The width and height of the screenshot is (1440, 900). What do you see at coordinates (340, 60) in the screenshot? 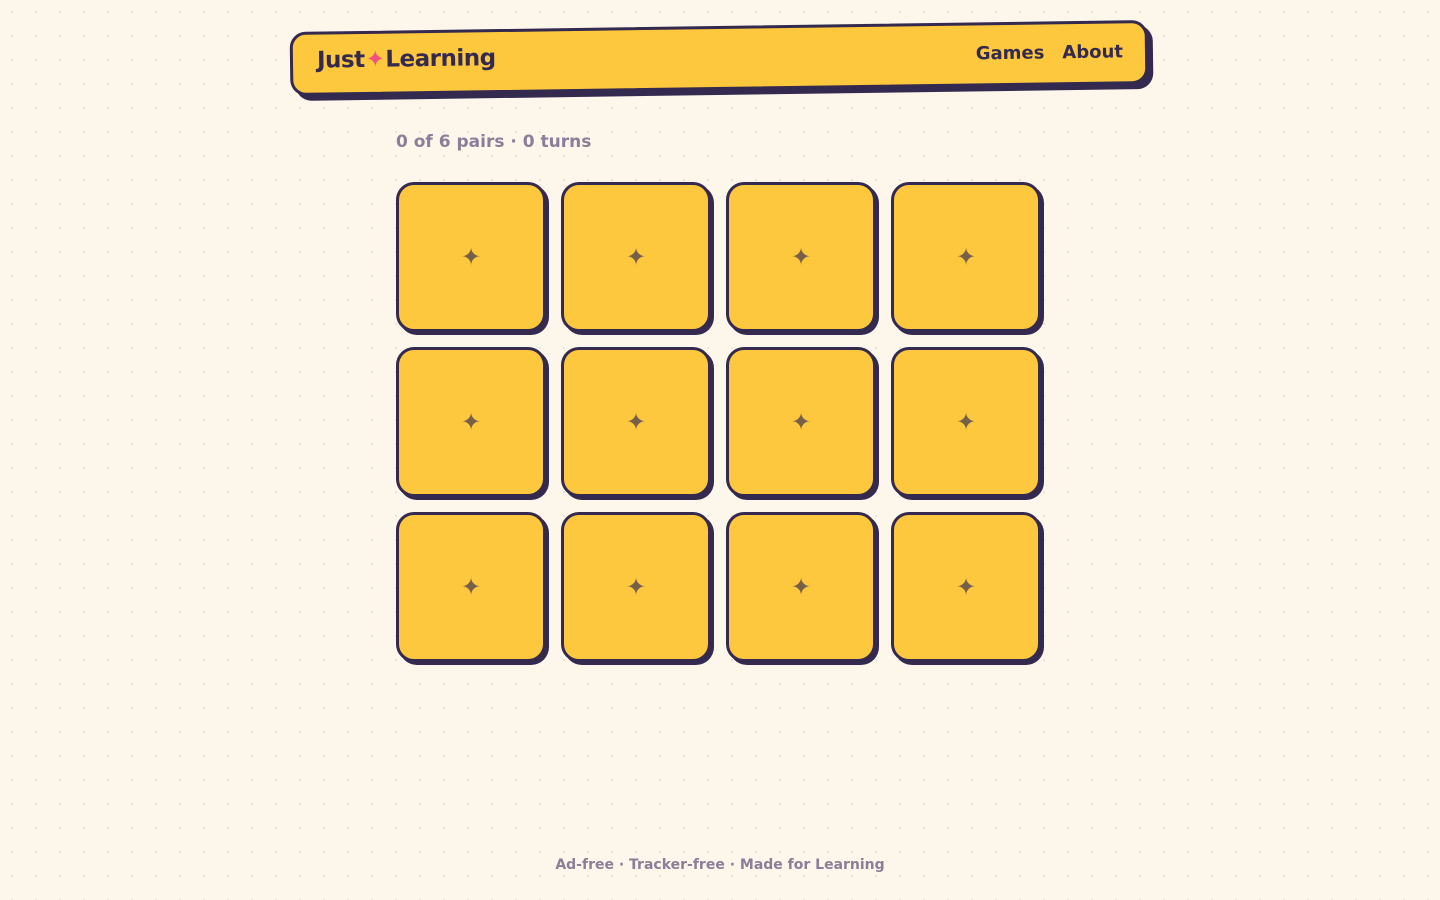
I see `logo-text-just: Just` at bounding box center [340, 60].